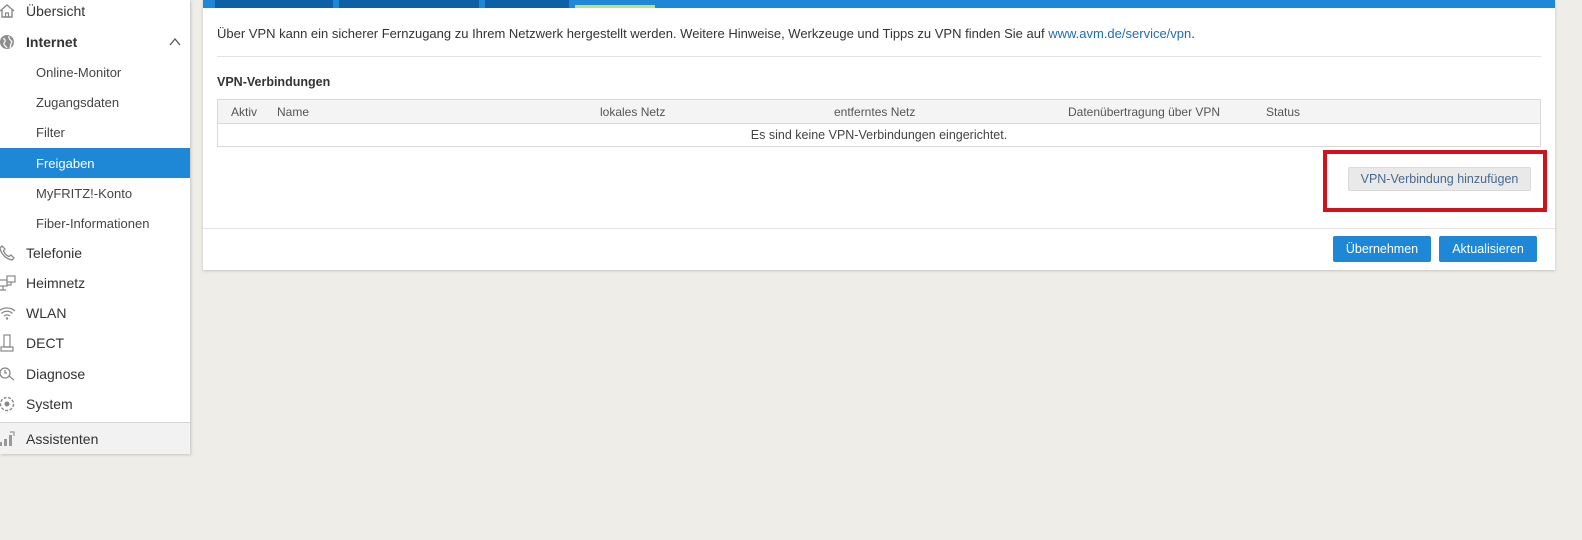  I want to click on sidebar-item-dect: DECT, so click(95, 343).